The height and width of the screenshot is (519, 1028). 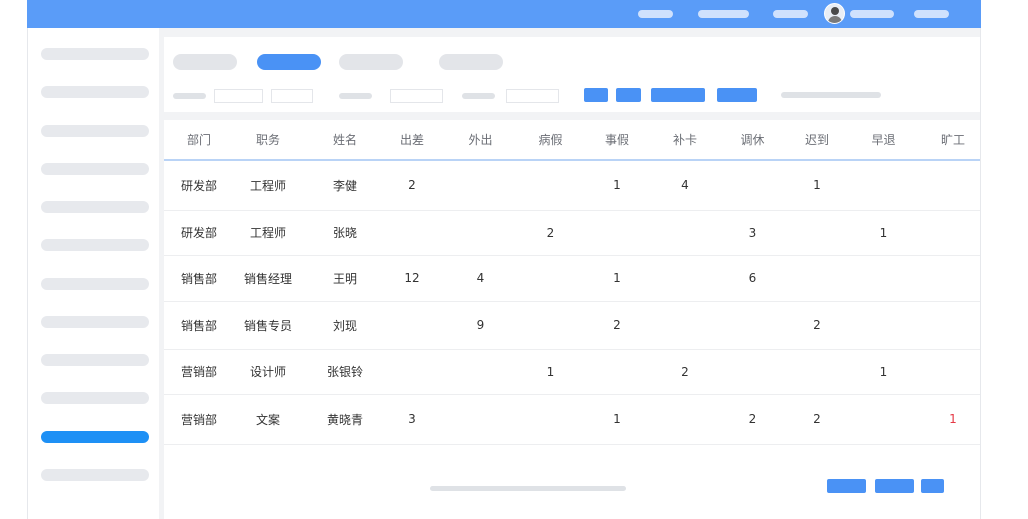 I want to click on table-row: 研发部 工程师 张晓 2 3 1, so click(x=572, y=233).